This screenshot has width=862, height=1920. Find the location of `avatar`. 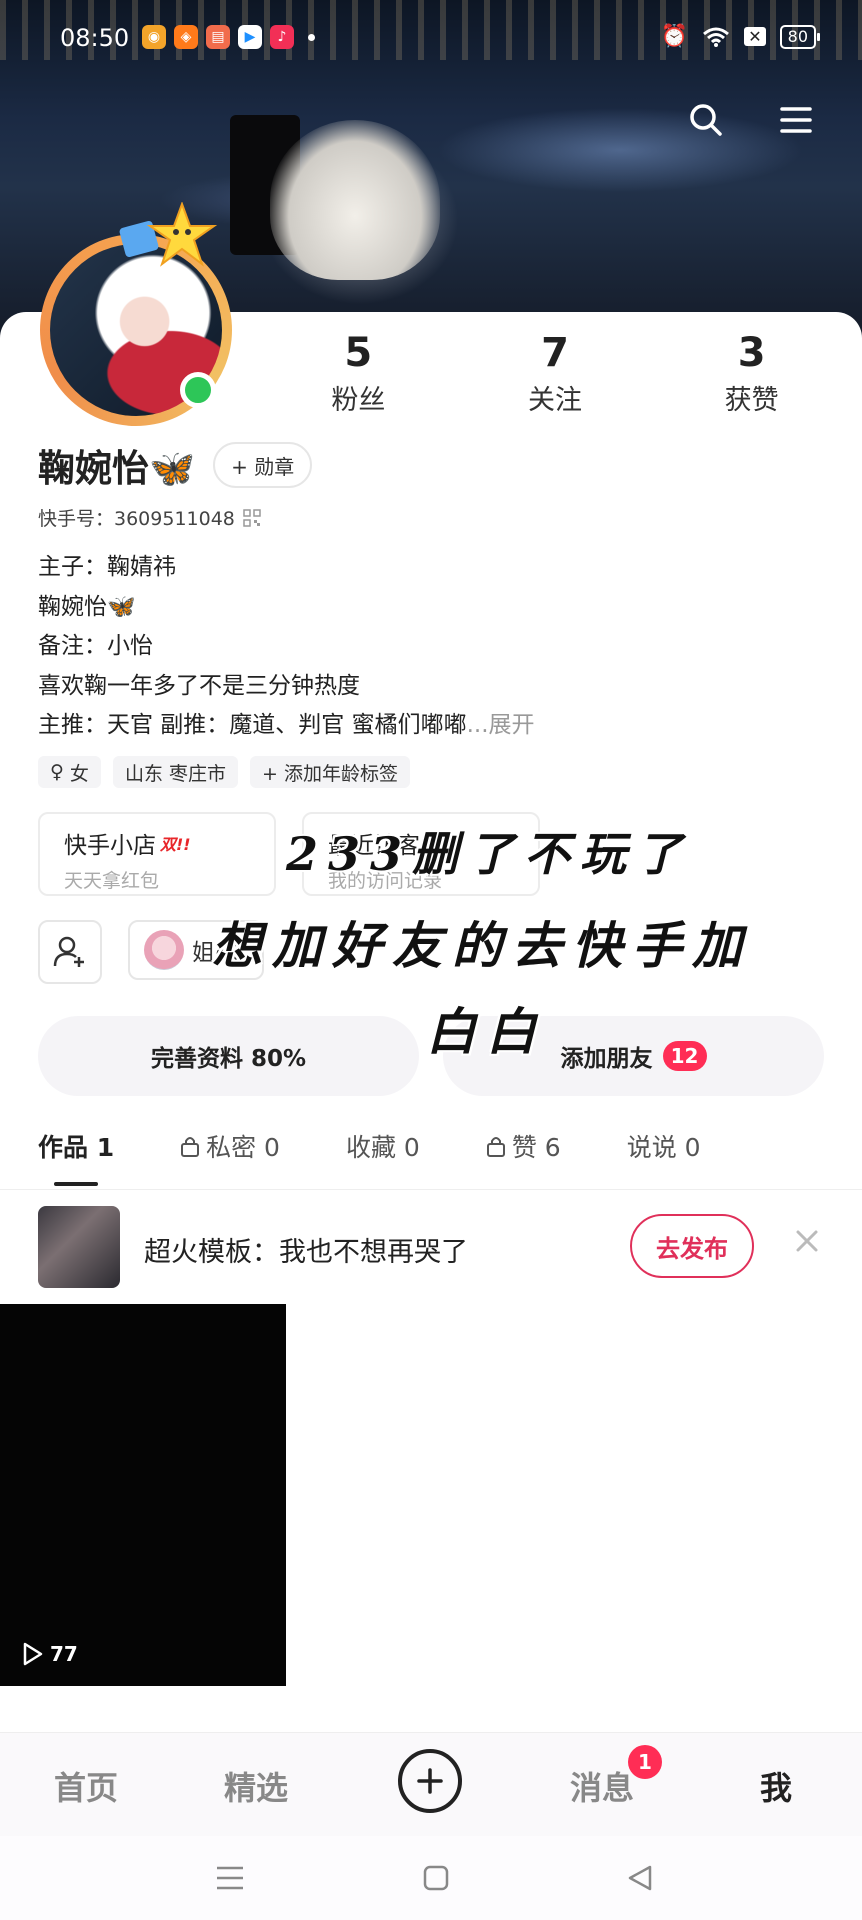

avatar is located at coordinates (136, 314).